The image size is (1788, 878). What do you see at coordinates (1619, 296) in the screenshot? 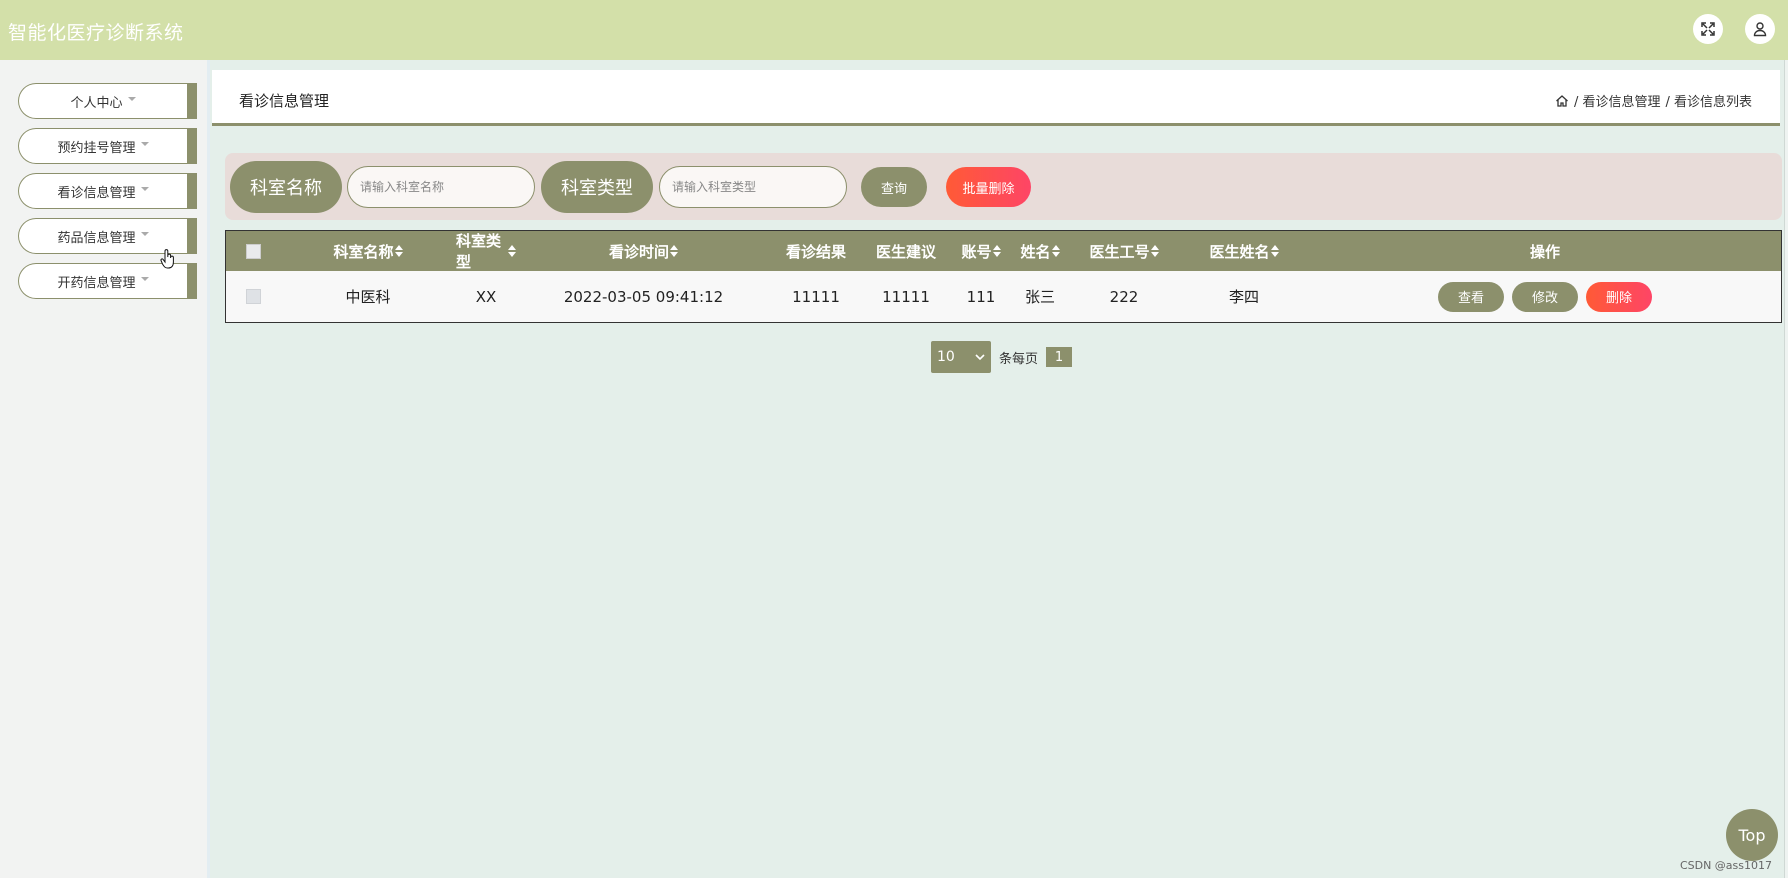
I see `delete-button: 删除` at bounding box center [1619, 296].